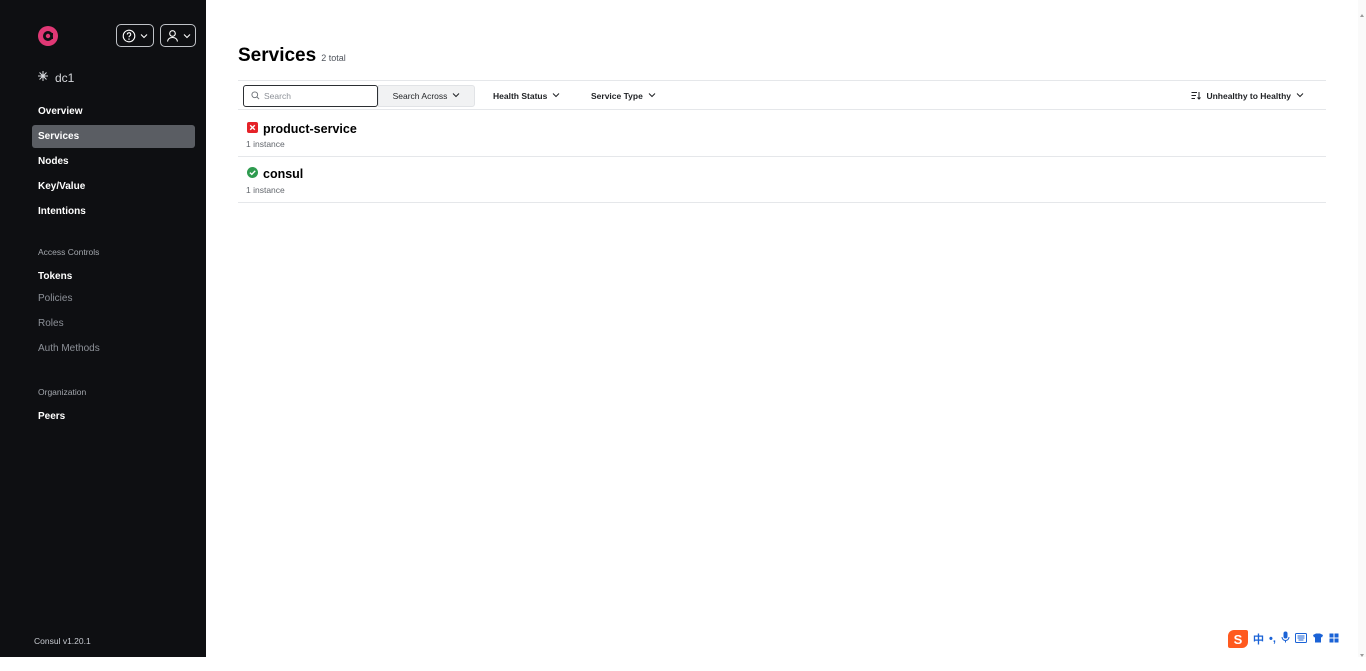 The width and height of the screenshot is (1366, 671). Describe the element at coordinates (333, 58) in the screenshot. I see `total-count: 2 total` at that location.